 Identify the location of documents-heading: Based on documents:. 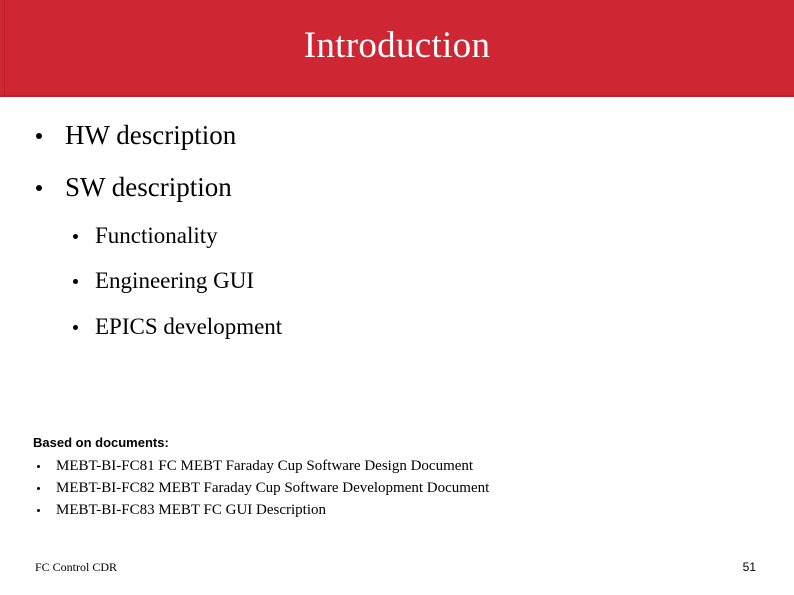
(101, 442).